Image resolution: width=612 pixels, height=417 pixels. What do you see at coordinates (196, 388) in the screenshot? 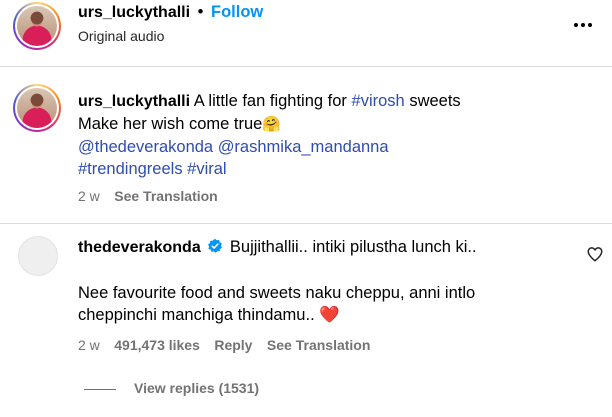
I see `view-replies-button: View replies (1531)` at bounding box center [196, 388].